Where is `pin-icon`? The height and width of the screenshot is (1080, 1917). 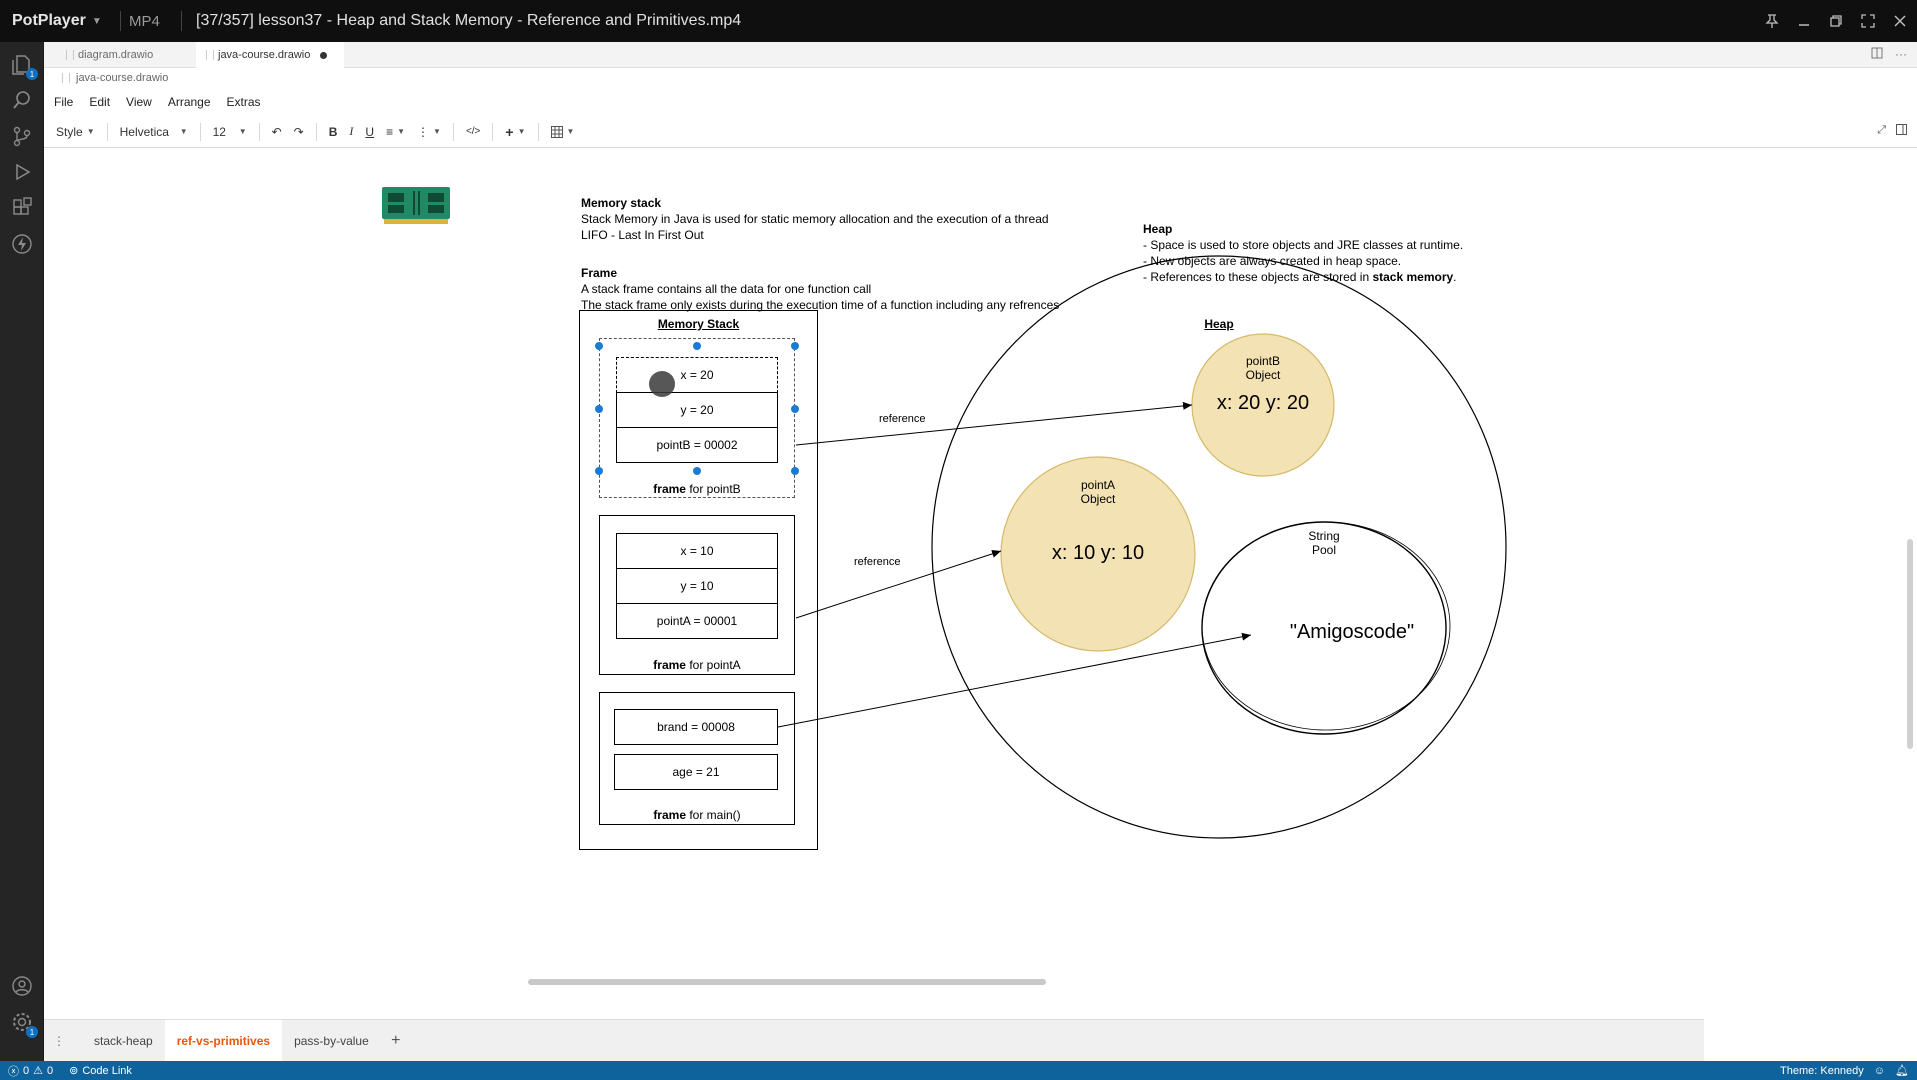
pin-icon is located at coordinates (1772, 21).